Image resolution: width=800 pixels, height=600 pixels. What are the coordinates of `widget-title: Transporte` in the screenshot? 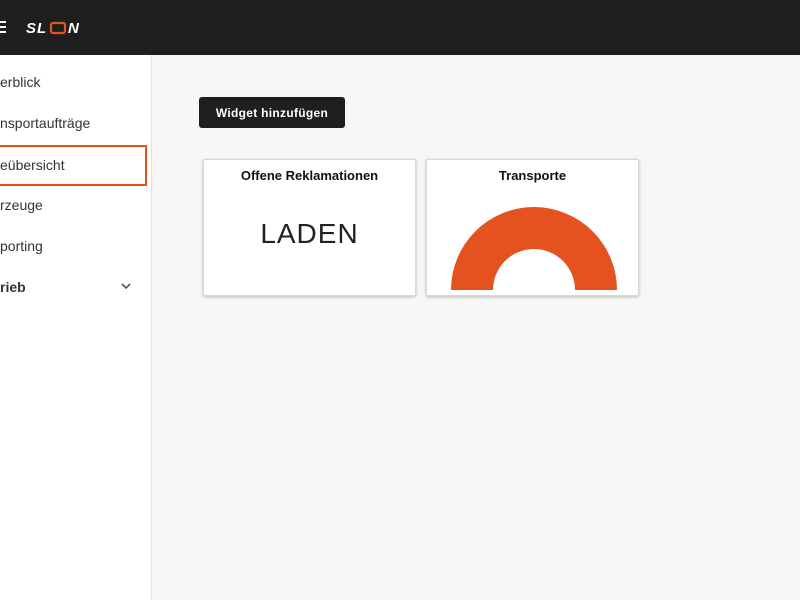 It's located at (532, 175).